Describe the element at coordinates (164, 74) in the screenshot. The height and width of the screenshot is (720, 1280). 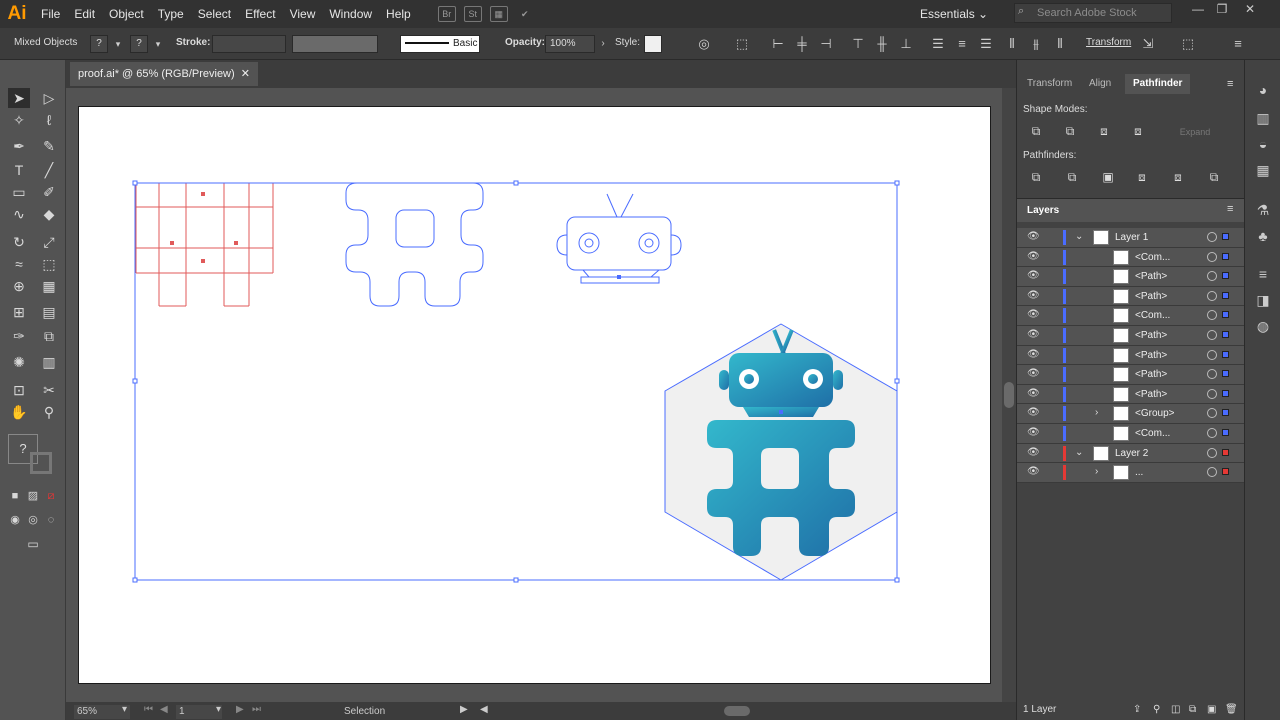
I see `document-tab: proof.ai* @ 65% (RGB/Preview) ✕` at that location.